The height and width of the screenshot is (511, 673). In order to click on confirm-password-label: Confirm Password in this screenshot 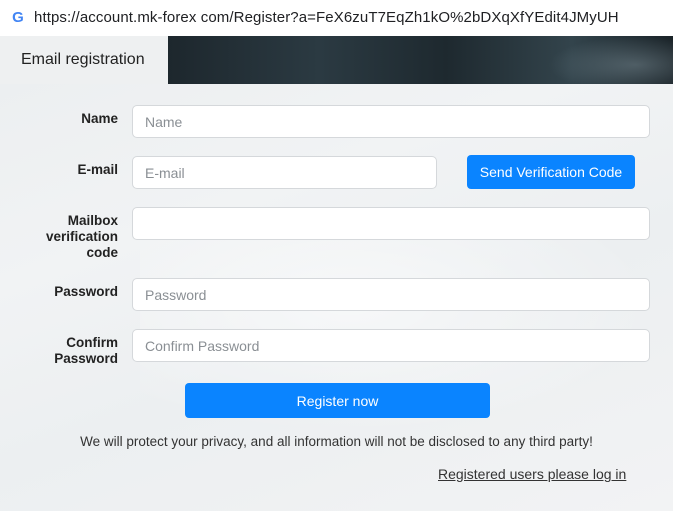, I will do `click(63, 351)`.